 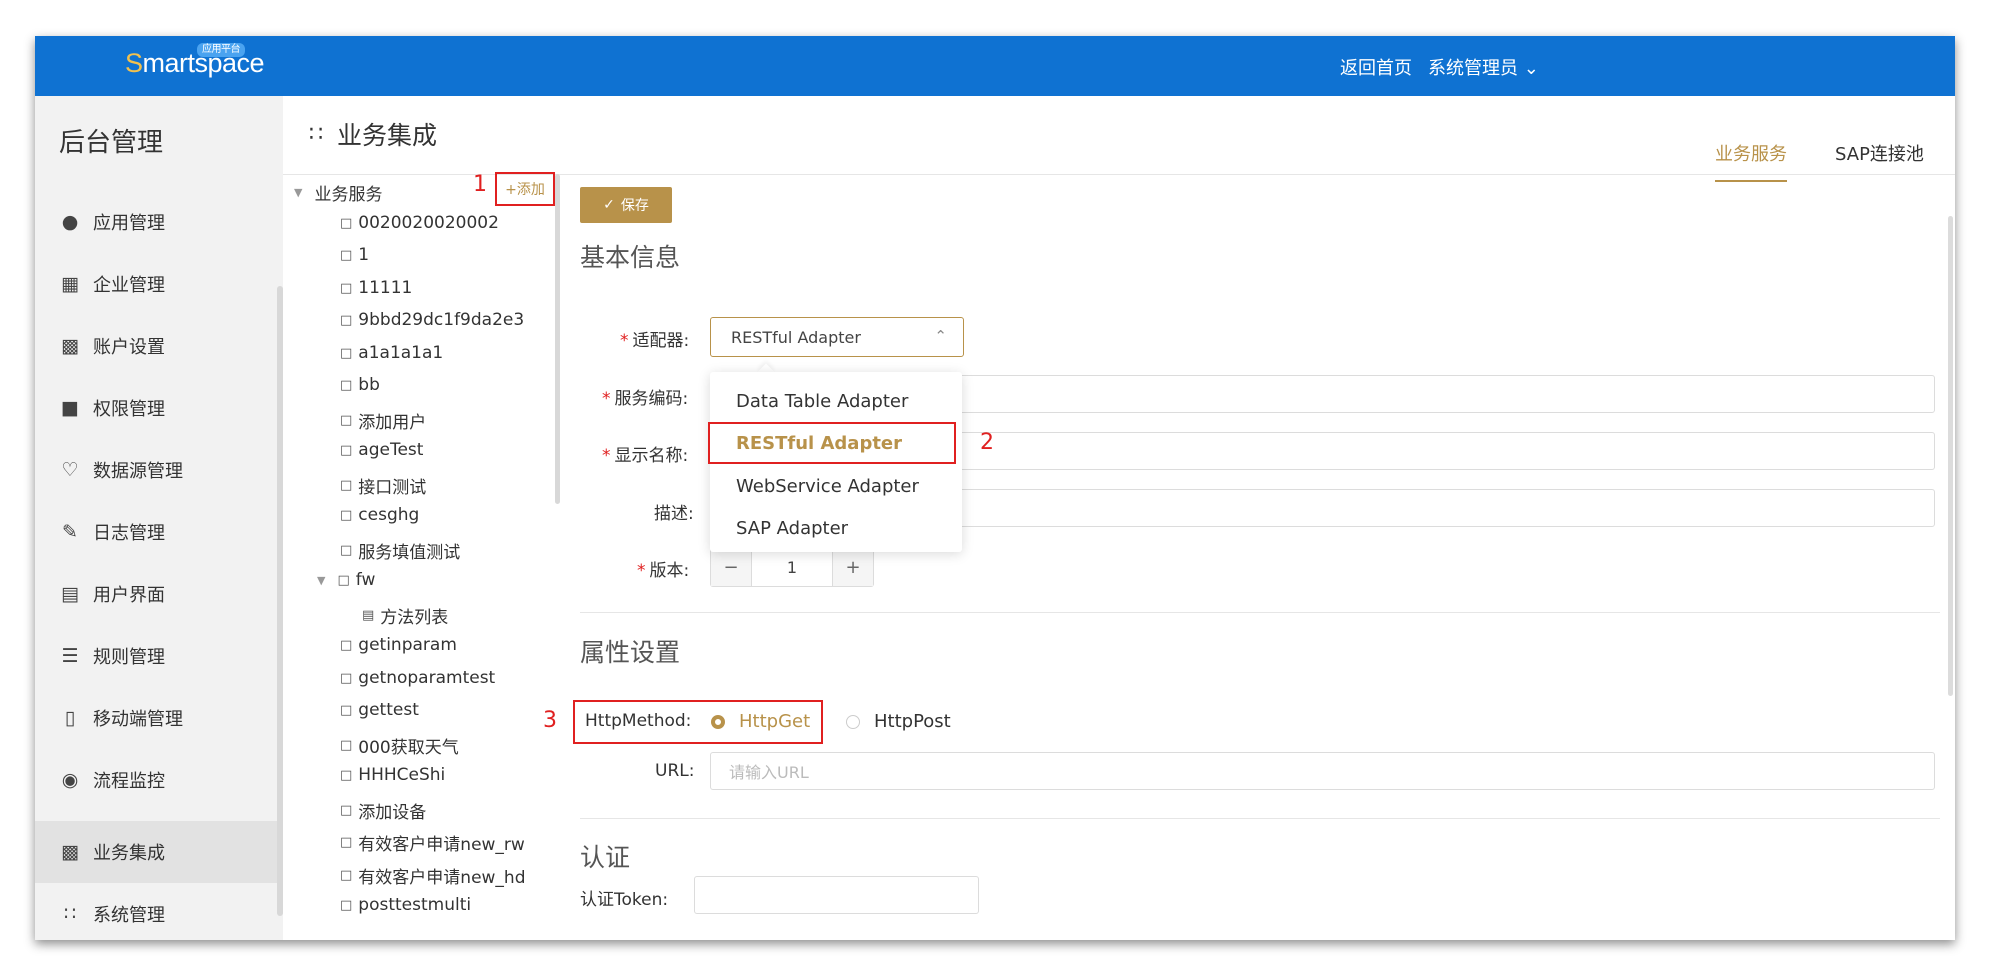 What do you see at coordinates (388, 710) in the screenshot?
I see `tree-item-label: gettest` at bounding box center [388, 710].